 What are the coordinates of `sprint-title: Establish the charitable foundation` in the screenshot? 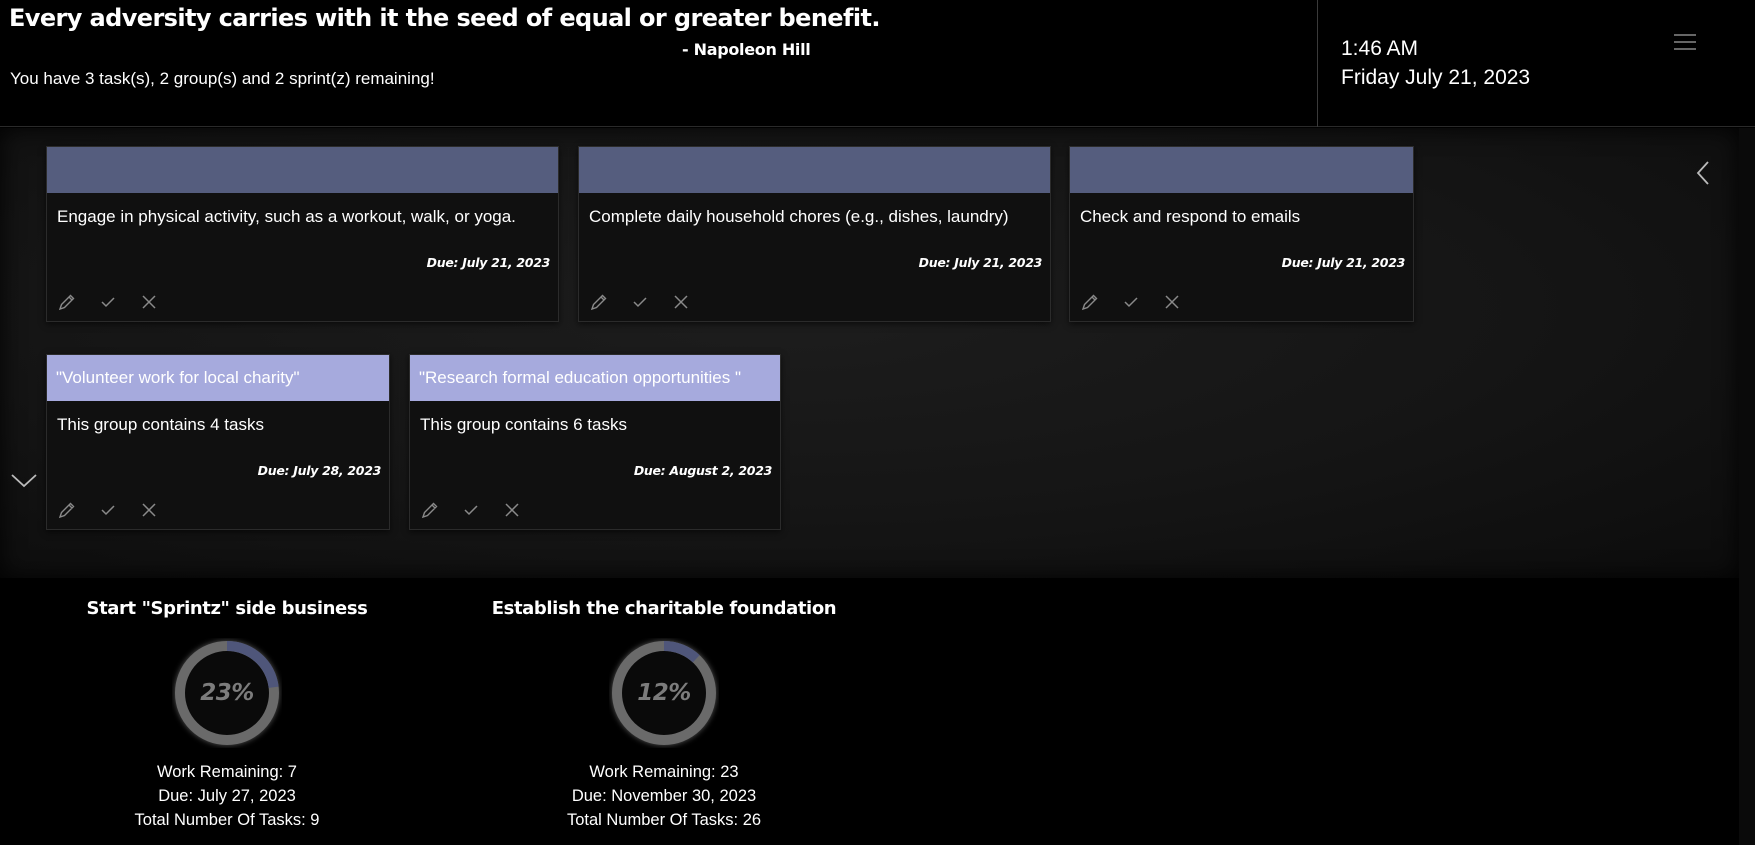 It's located at (664, 608).